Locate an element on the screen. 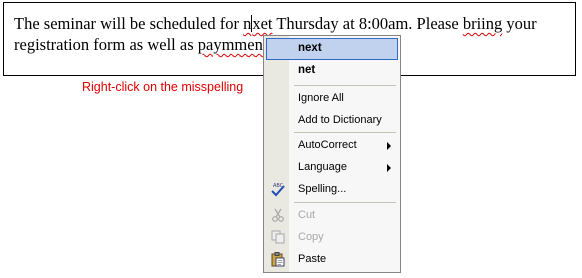 The image size is (582, 278). text-segment: registration form as well as is located at coordinates (106, 44).